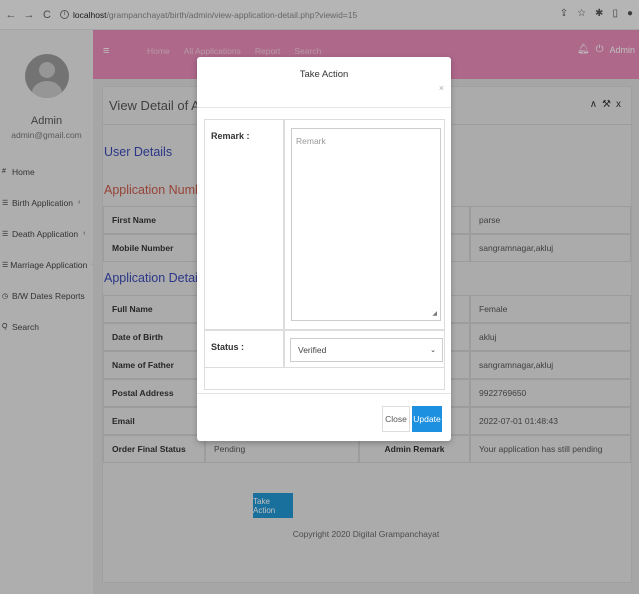 The height and width of the screenshot is (594, 639). I want to click on status-select: Verified ⌄, so click(366, 350).